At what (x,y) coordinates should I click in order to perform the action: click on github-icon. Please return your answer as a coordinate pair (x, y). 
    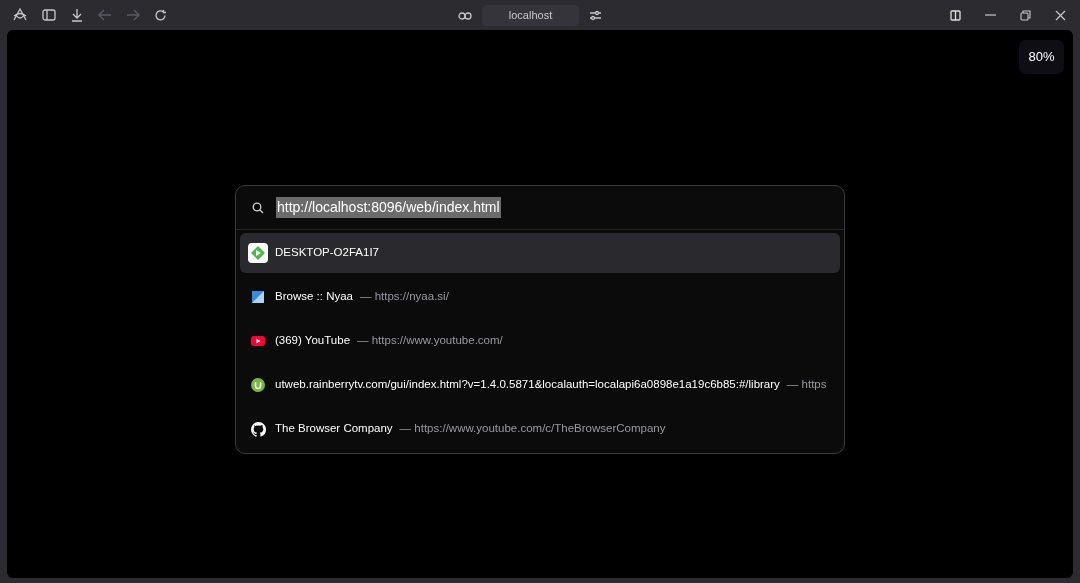
    Looking at the image, I should click on (258, 429).